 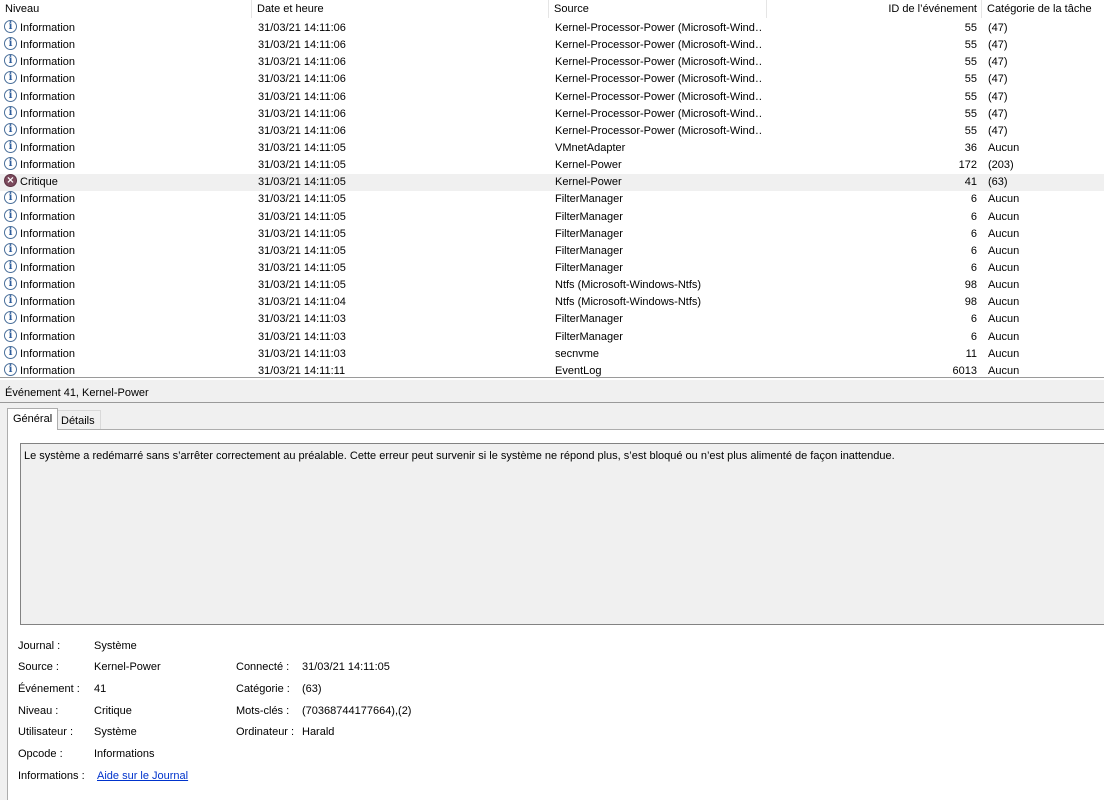 I want to click on event-id: 172, so click(x=967, y=165).